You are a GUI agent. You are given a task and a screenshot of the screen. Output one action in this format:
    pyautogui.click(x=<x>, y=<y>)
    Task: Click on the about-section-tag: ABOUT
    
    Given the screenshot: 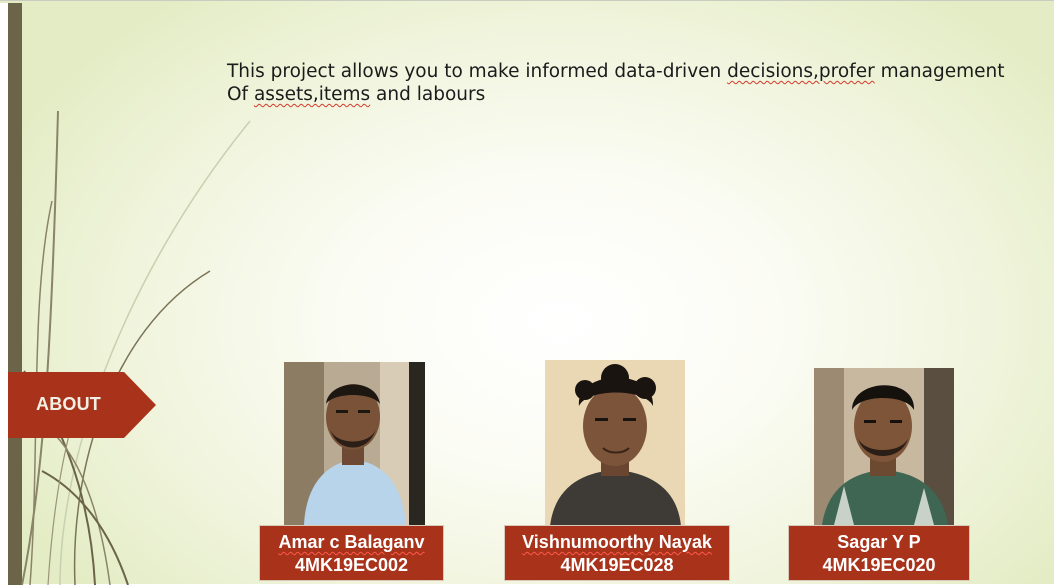 What is the action you would take?
    pyautogui.click(x=82, y=405)
    